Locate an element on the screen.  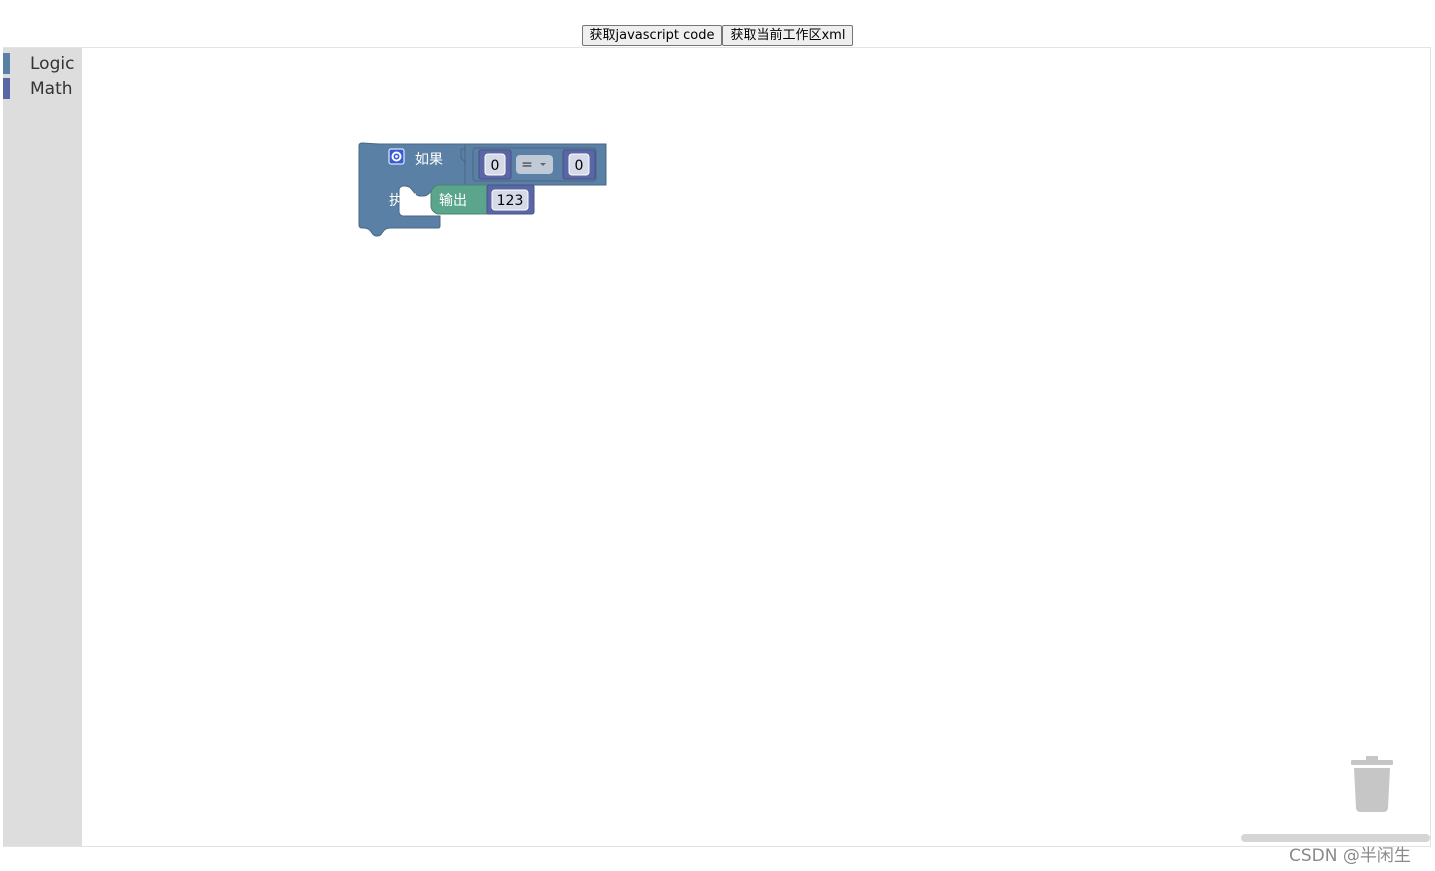
operator-dropdown: = is located at coordinates (534, 164).